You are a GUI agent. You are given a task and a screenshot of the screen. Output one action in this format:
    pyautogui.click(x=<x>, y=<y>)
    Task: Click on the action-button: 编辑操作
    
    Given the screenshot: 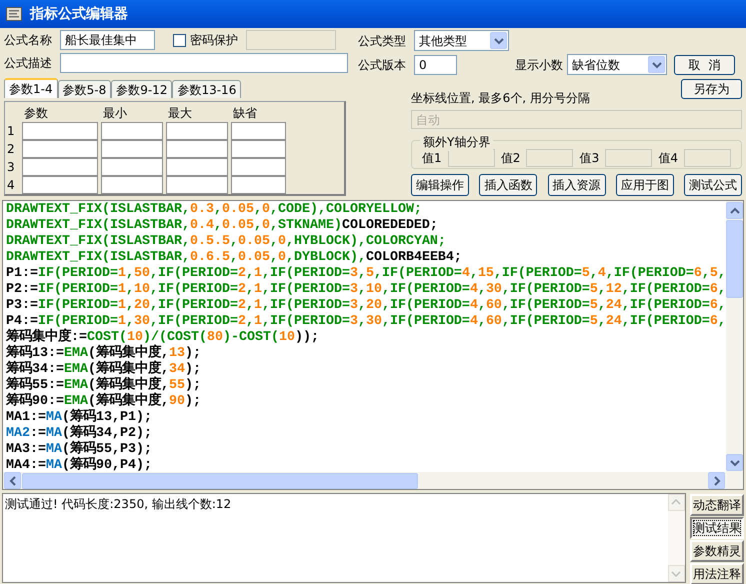 What is the action you would take?
    pyautogui.click(x=440, y=185)
    